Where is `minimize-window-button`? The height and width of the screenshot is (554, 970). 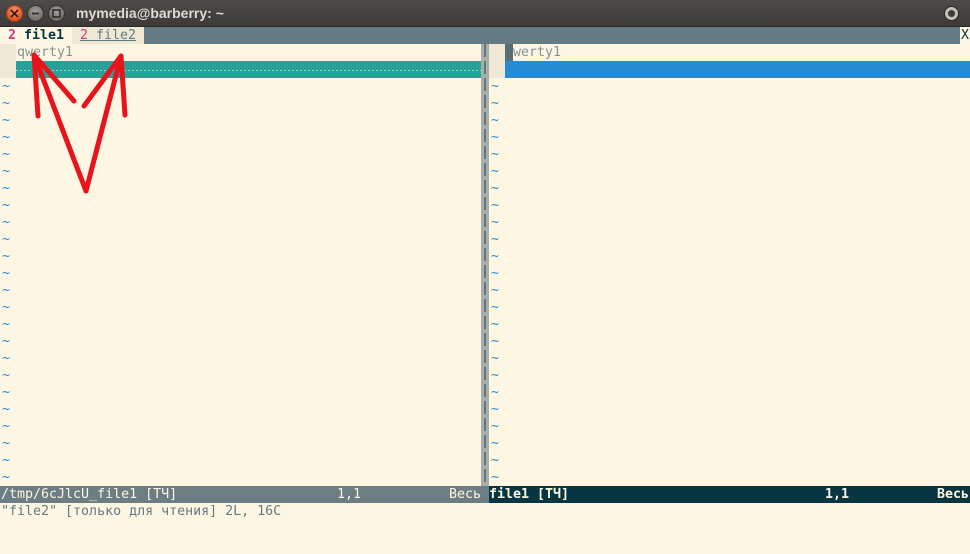
minimize-window-button is located at coordinates (35, 13).